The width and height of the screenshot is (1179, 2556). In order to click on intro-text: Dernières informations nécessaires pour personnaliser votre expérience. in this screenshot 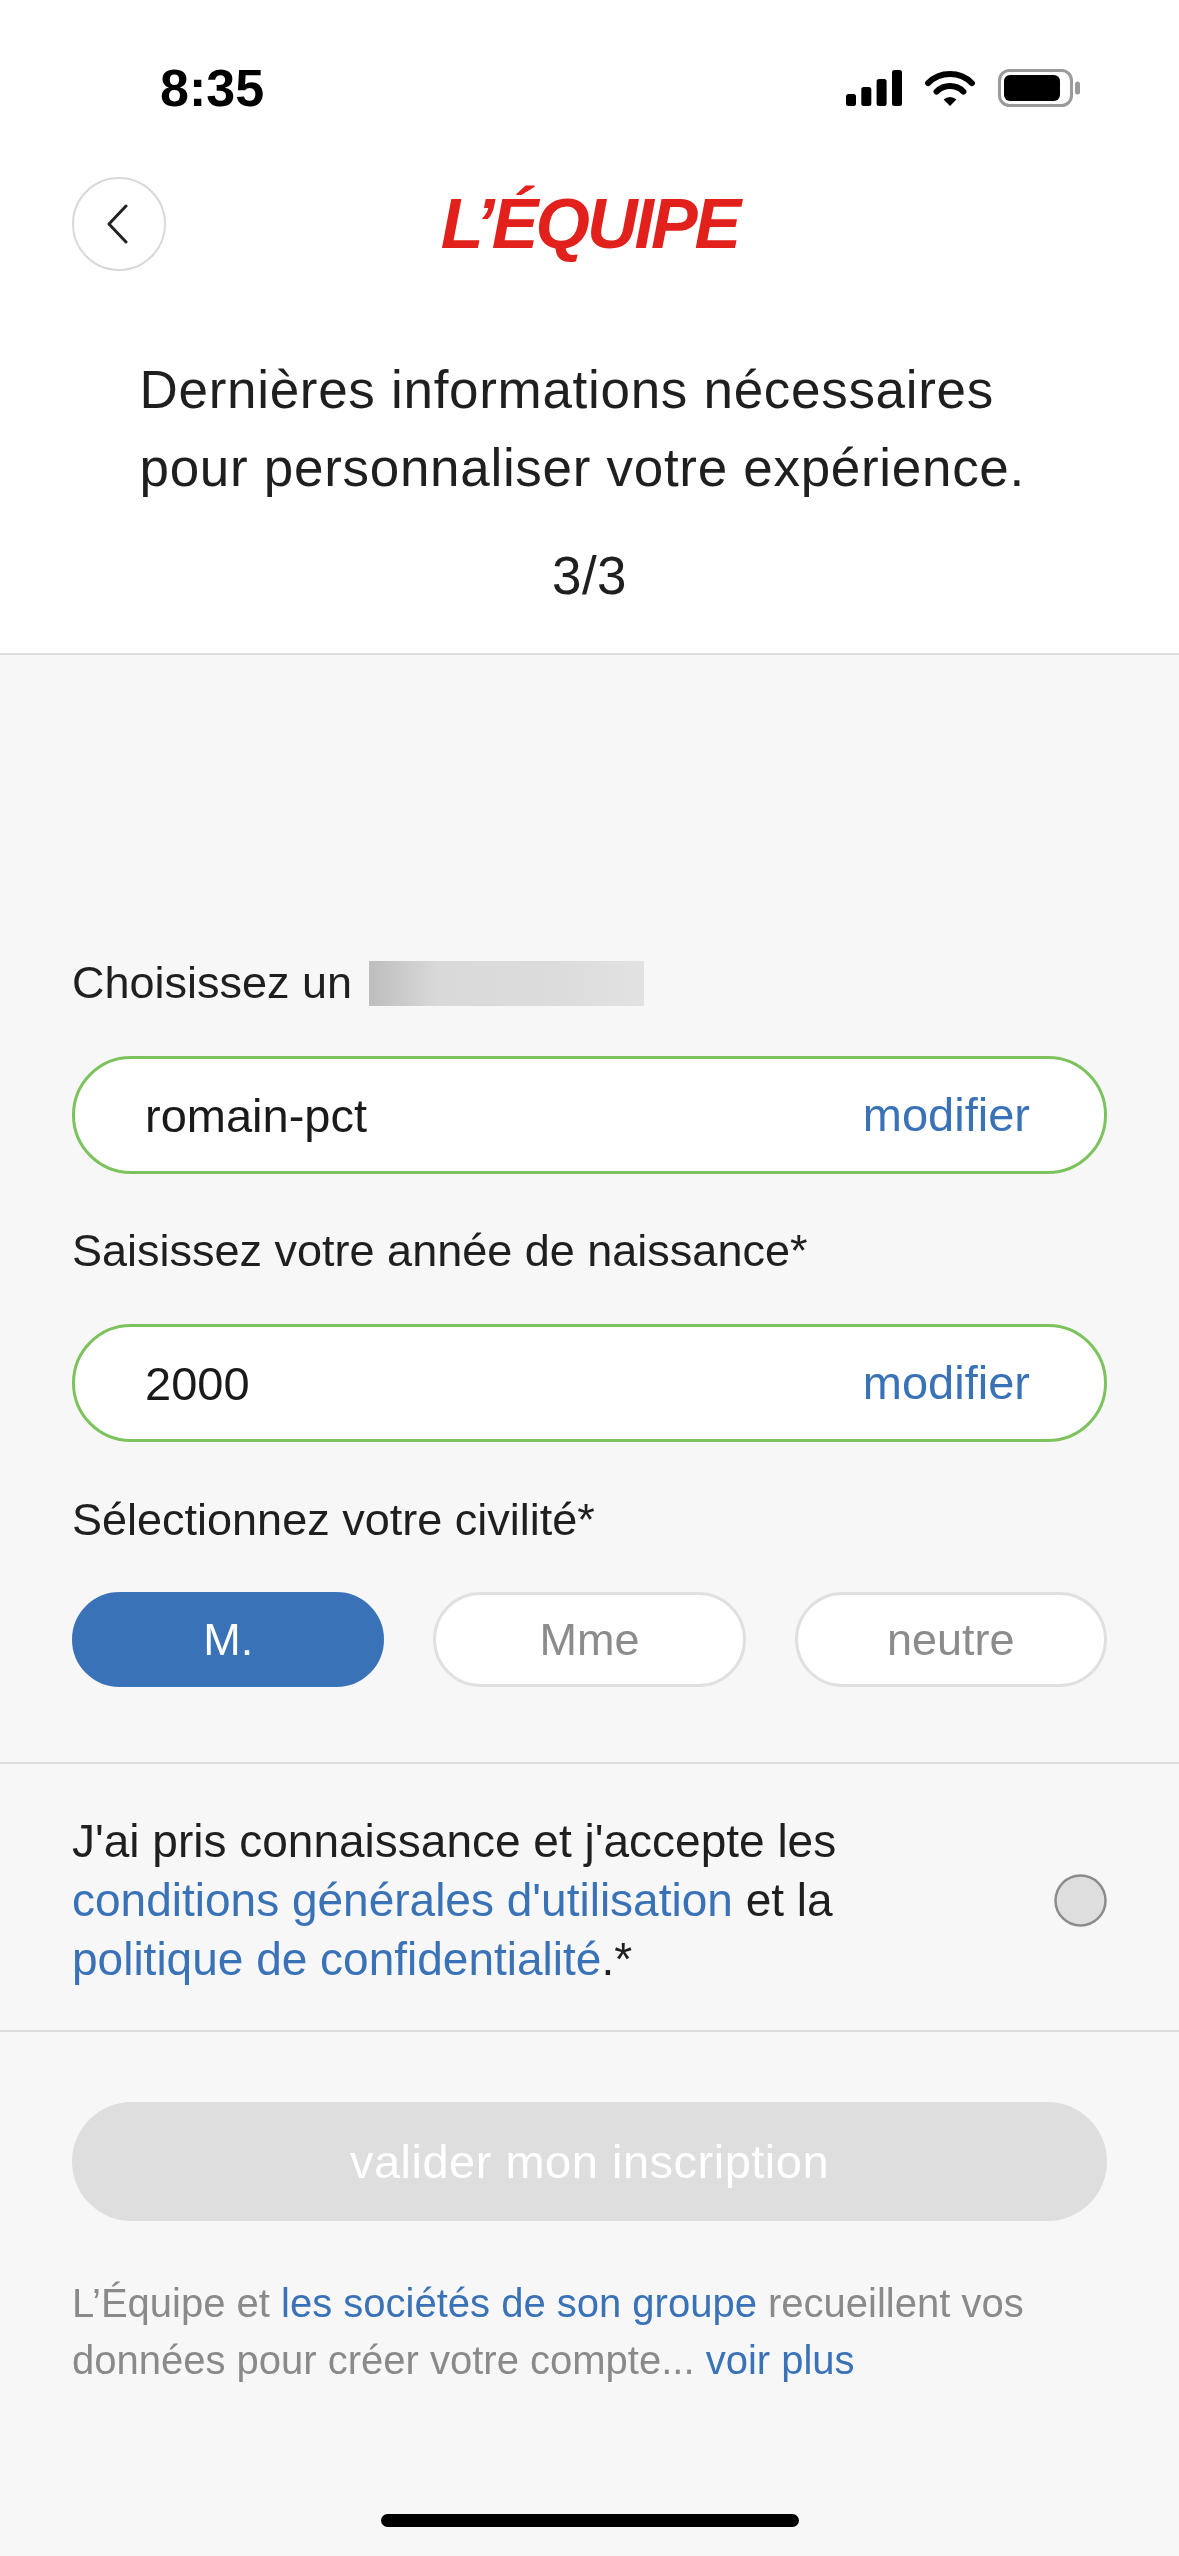, I will do `click(582, 429)`.